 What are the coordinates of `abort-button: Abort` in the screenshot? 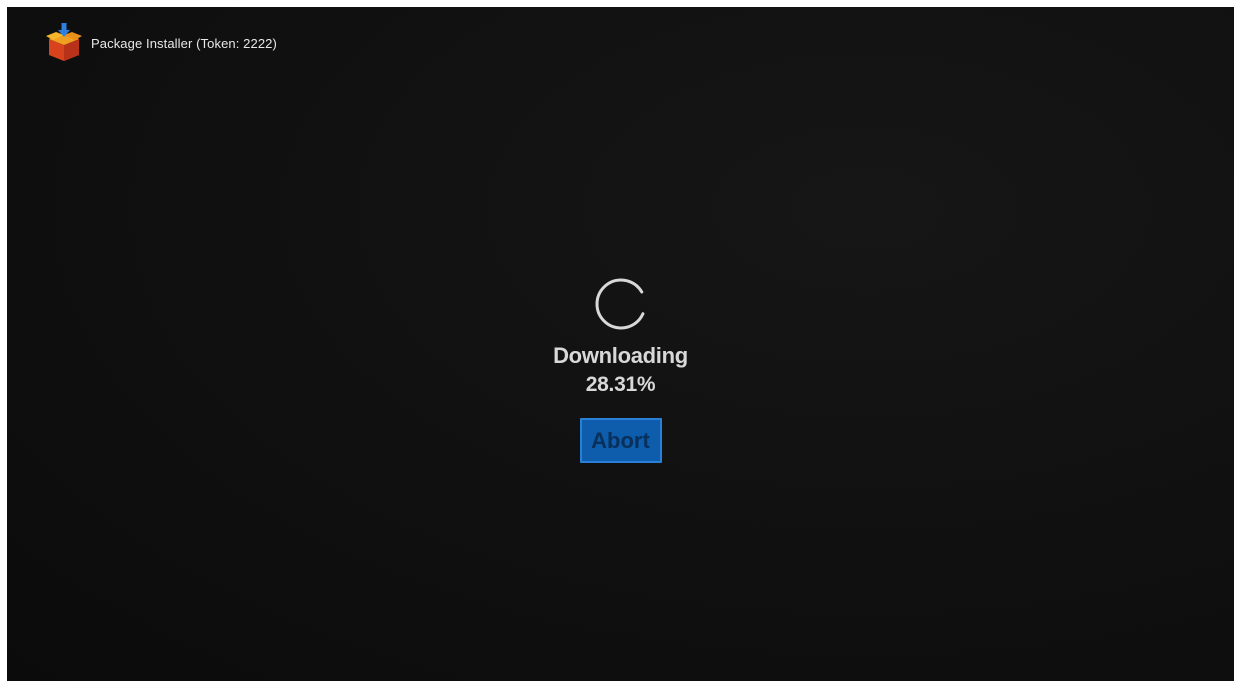 It's located at (620, 440).